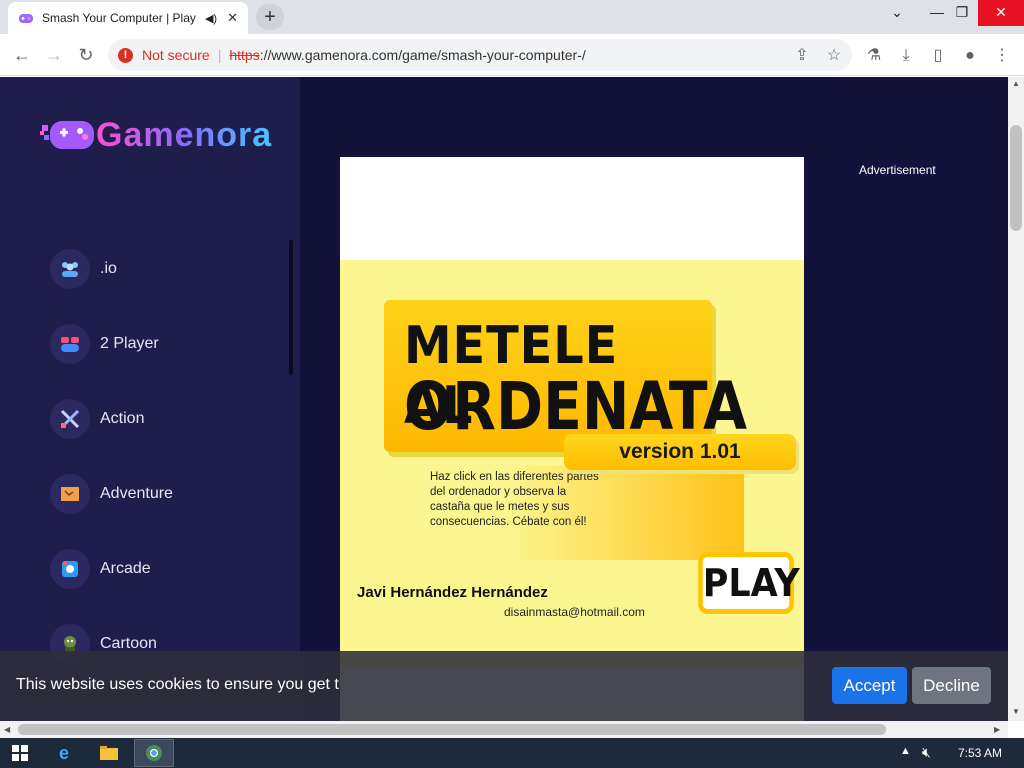  I want to click on scroll-right-icon: ▶, so click(997, 729).